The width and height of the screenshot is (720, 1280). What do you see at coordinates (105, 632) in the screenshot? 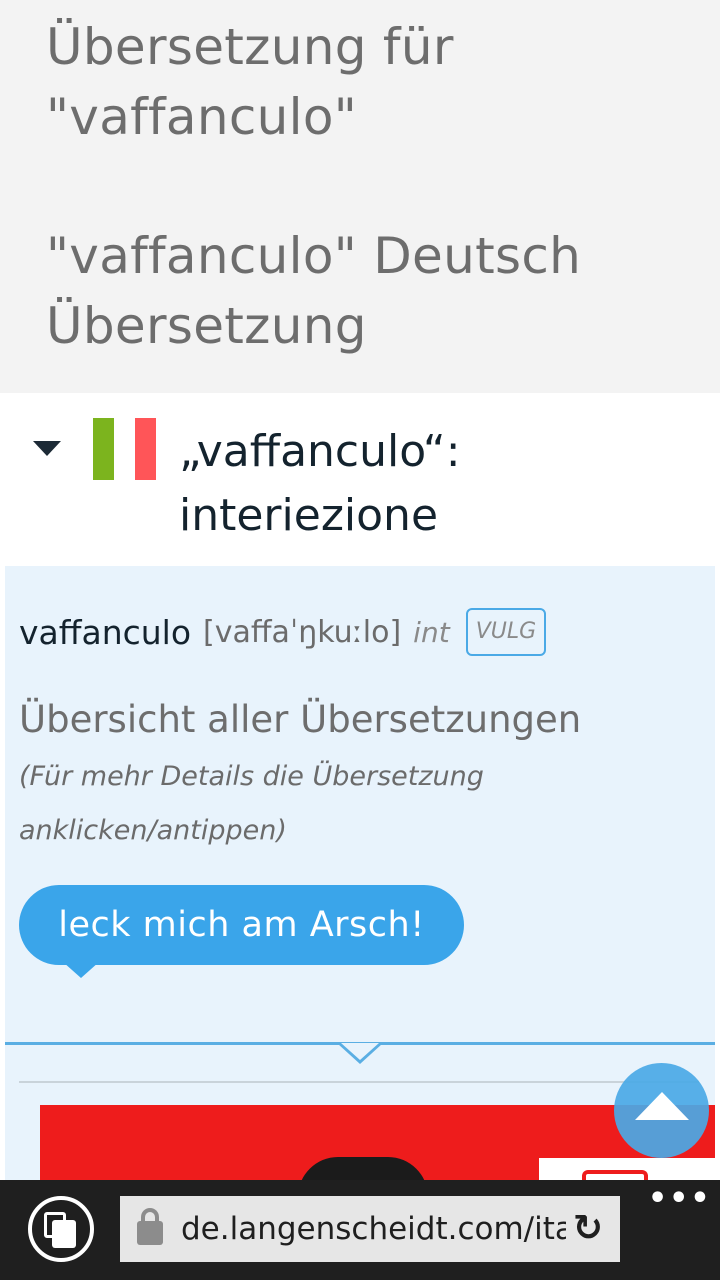
I see `headword: vaffanculo` at bounding box center [105, 632].